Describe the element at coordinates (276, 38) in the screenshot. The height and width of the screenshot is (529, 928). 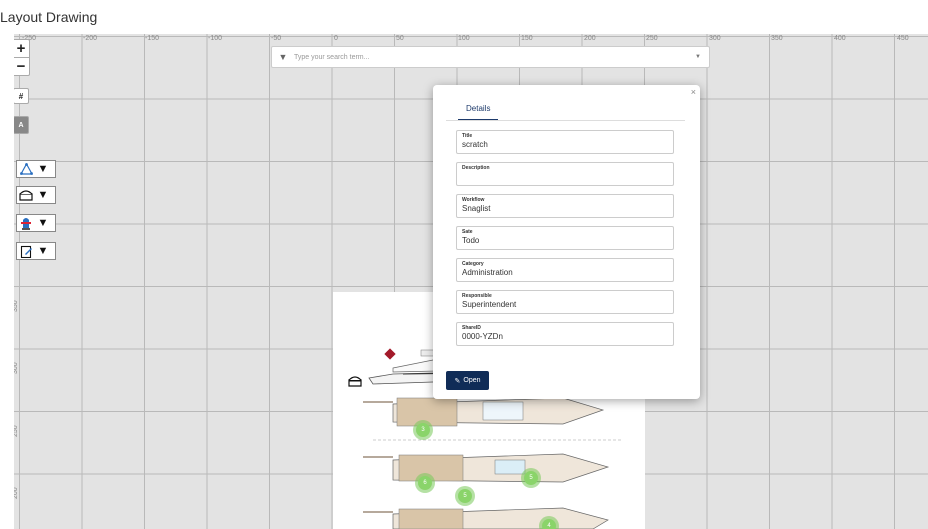
I see `x-tick: -50` at that location.